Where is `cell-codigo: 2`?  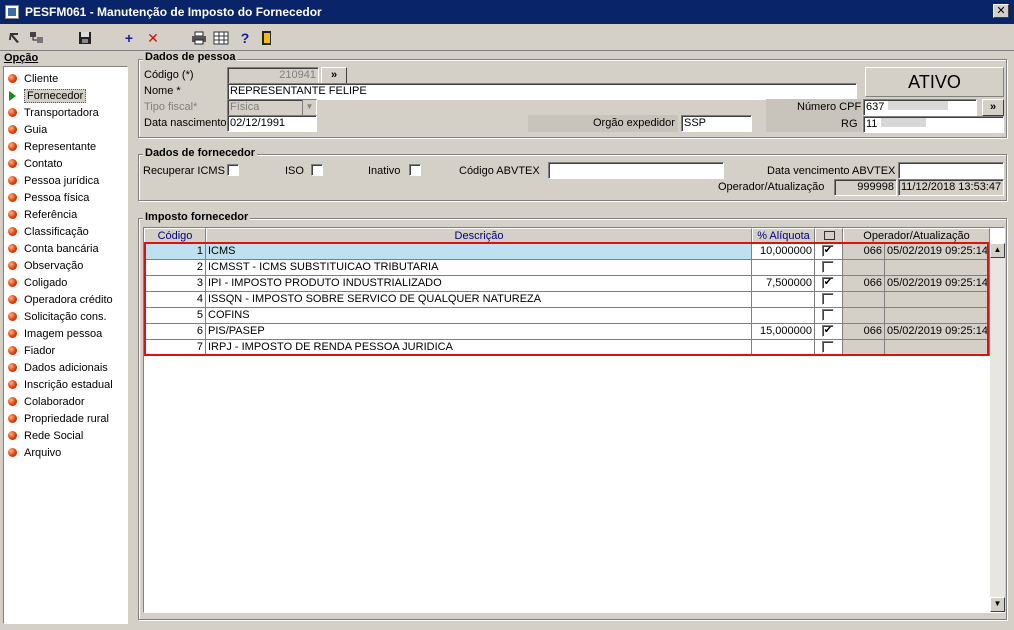
cell-codigo: 2 is located at coordinates (175, 268).